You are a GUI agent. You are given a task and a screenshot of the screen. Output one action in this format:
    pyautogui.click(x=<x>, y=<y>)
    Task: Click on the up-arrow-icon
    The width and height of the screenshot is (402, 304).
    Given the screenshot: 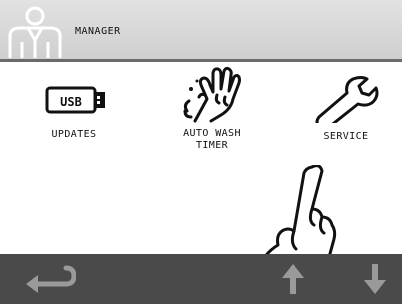 What is the action you would take?
    pyautogui.click(x=293, y=279)
    